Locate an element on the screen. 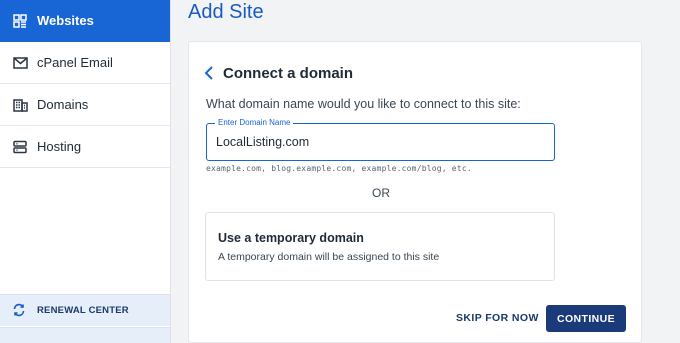  sidebar-item-domains: Domains is located at coordinates (85, 105).